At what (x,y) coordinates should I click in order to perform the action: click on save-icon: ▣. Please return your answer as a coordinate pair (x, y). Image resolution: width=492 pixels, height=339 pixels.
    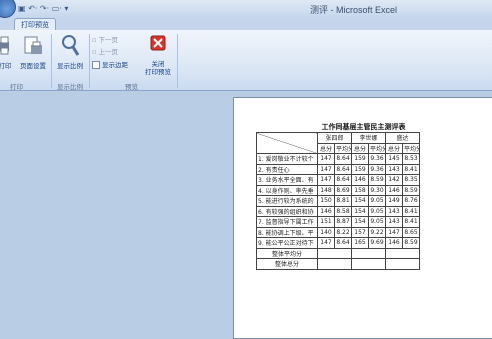
    Looking at the image, I should click on (22, 8).